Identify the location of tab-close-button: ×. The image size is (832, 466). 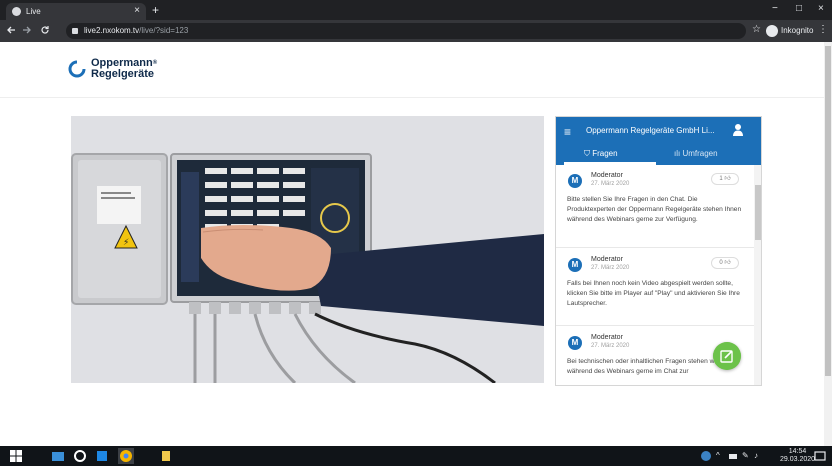
(137, 10).